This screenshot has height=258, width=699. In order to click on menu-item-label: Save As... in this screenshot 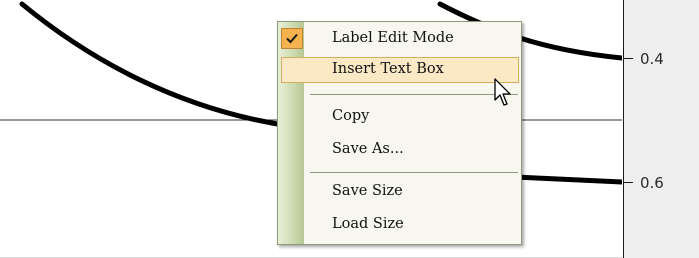, I will do `click(368, 149)`.